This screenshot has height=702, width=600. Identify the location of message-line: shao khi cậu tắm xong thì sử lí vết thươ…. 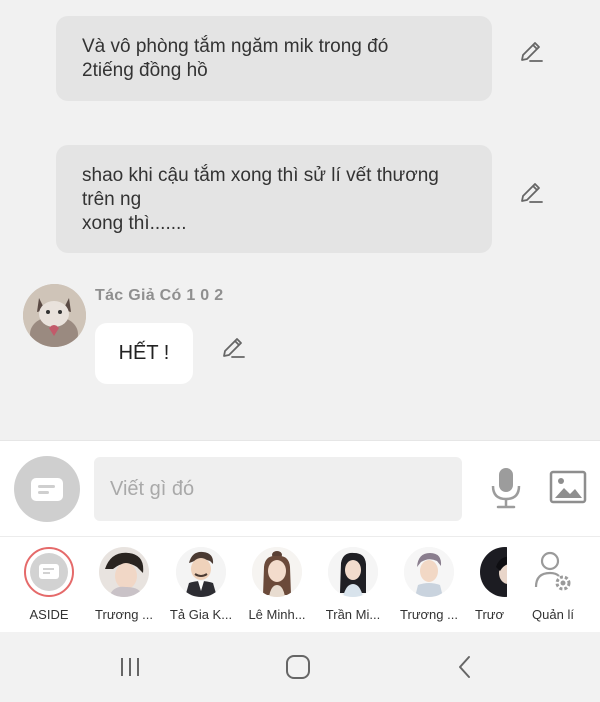
(260, 175).